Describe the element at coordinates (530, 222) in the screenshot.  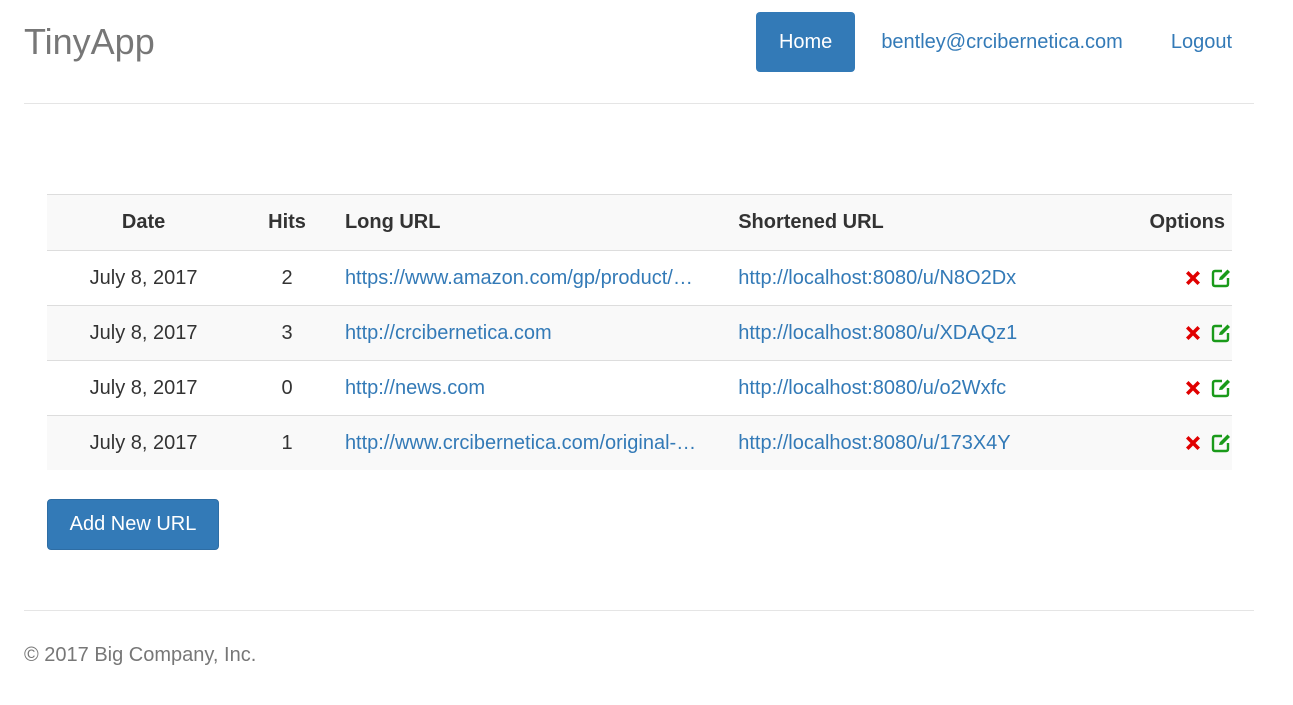
I see `column-header-long-url: Long URL` at that location.